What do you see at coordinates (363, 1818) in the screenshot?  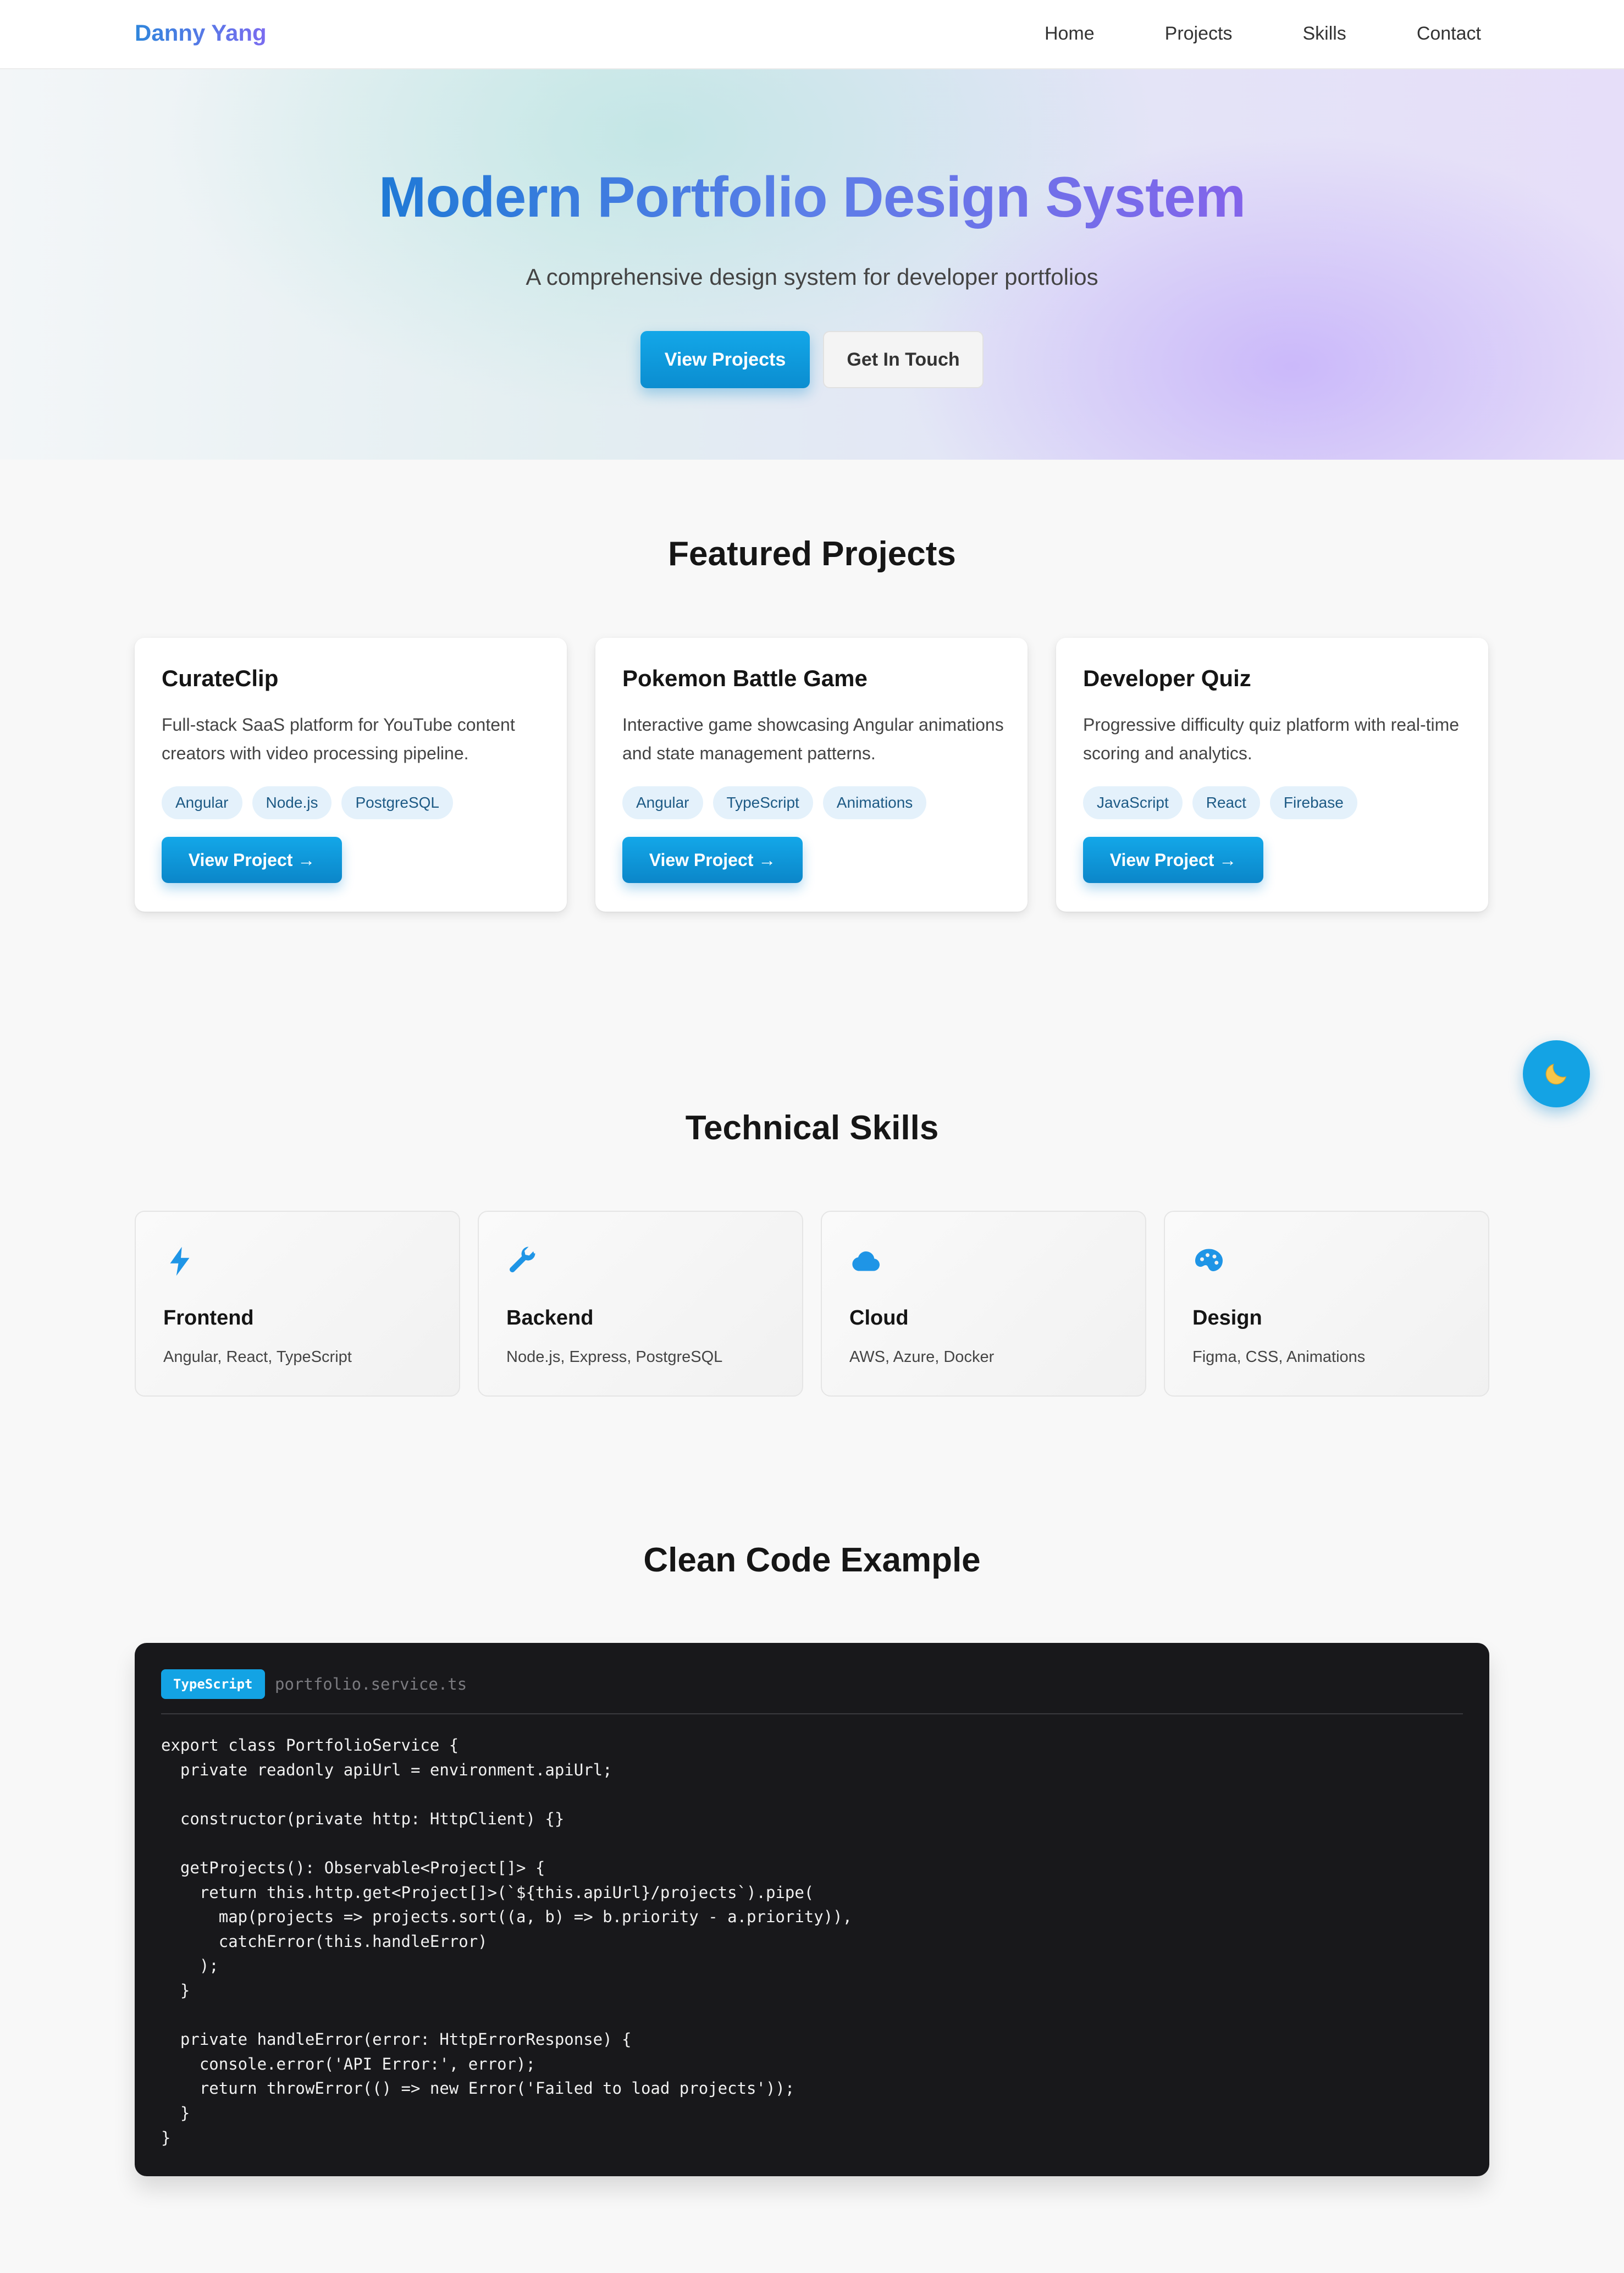 I see `code-line: constructor(private http: HttpClient) {}` at bounding box center [363, 1818].